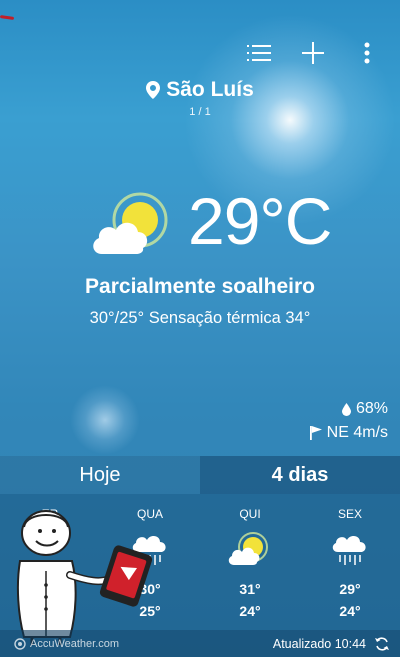  Describe the element at coordinates (350, 550) in the screenshot. I see `rain-icon` at that location.